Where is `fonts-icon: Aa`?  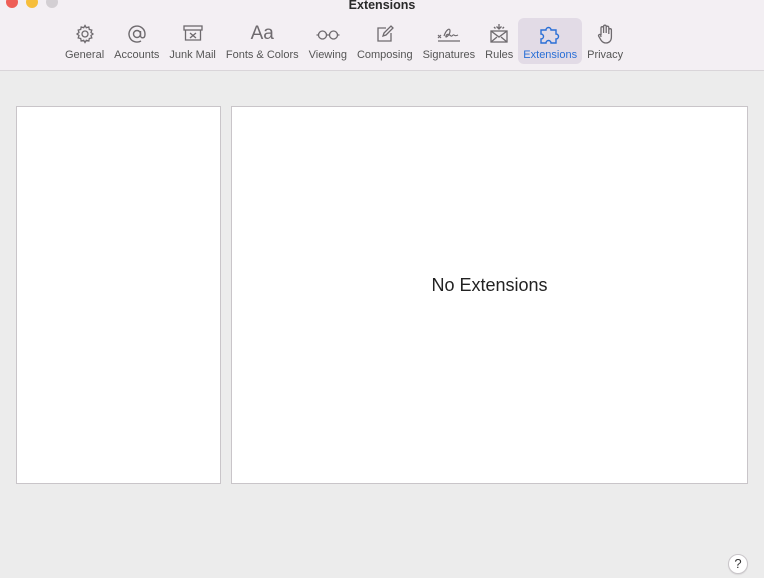
fonts-icon: Aa is located at coordinates (262, 34).